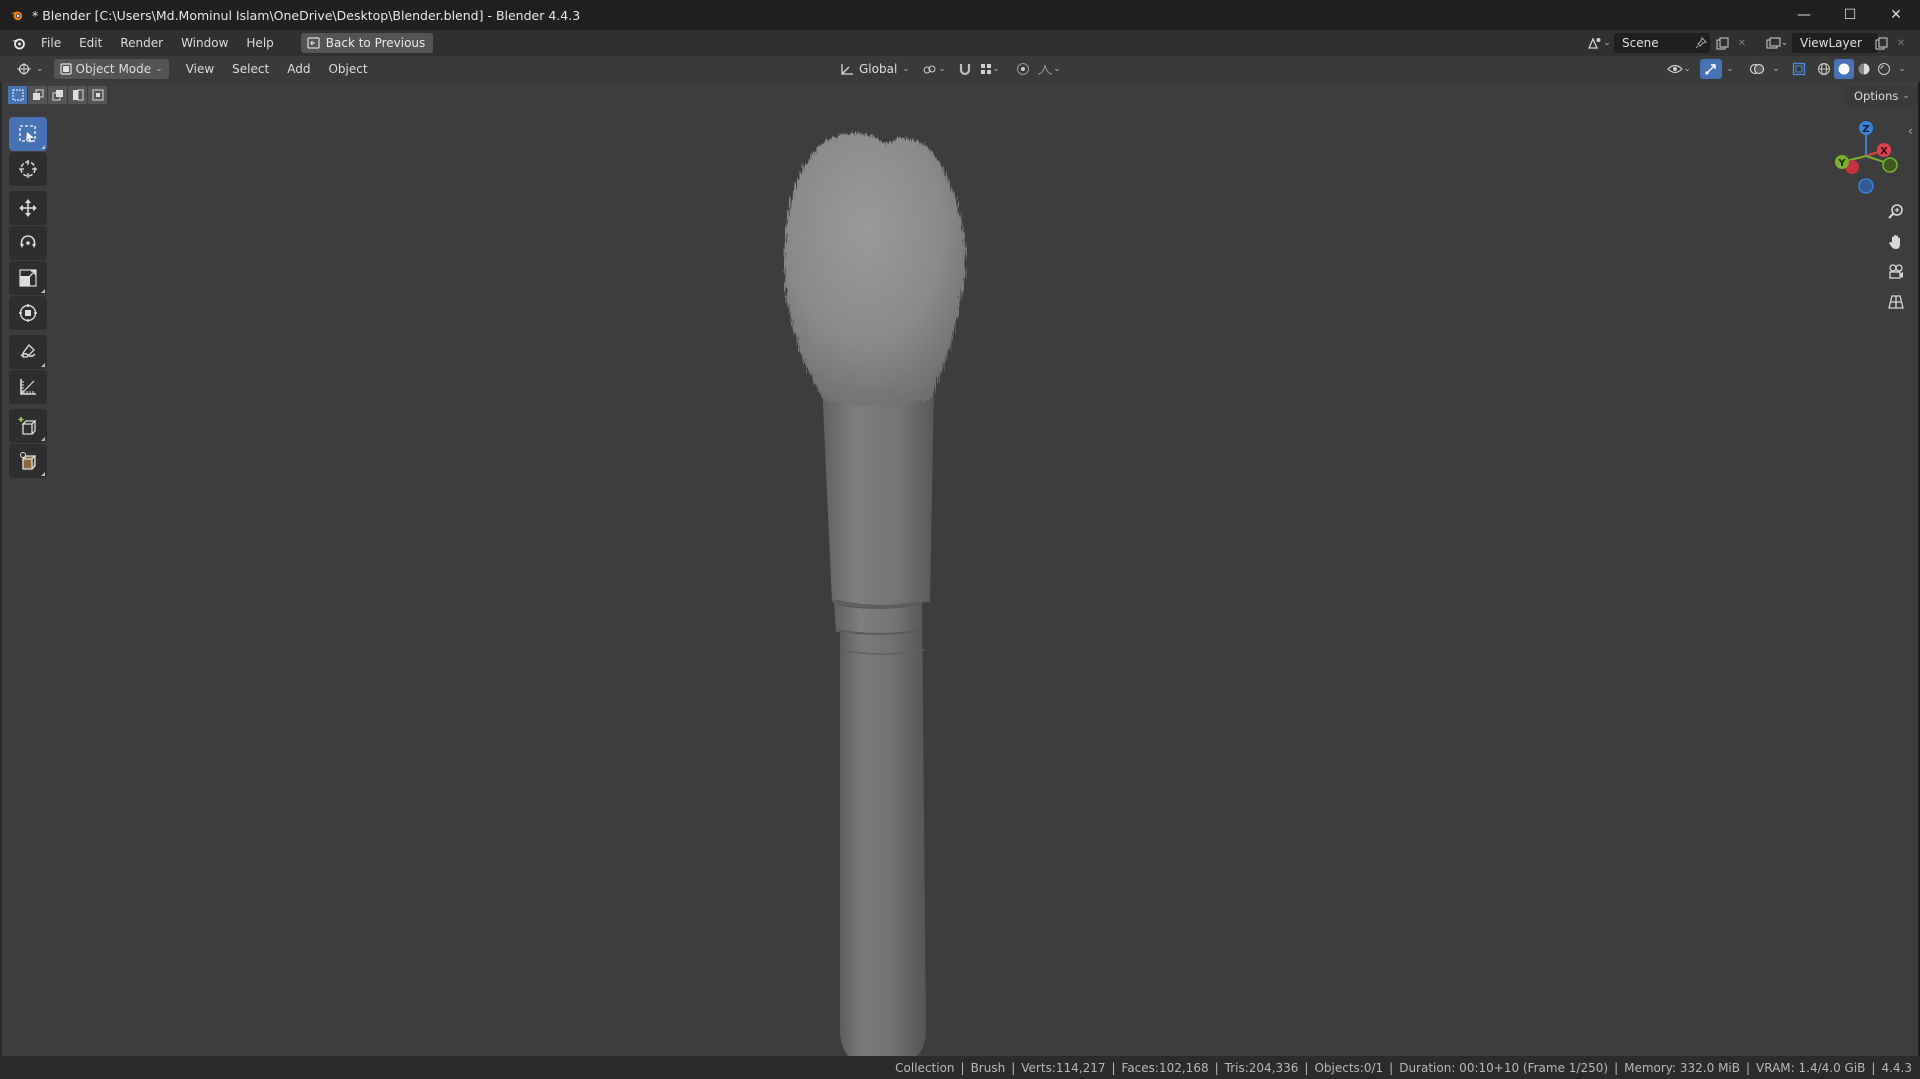 The width and height of the screenshot is (1920, 1079). I want to click on xray-icon, so click(1799, 69).